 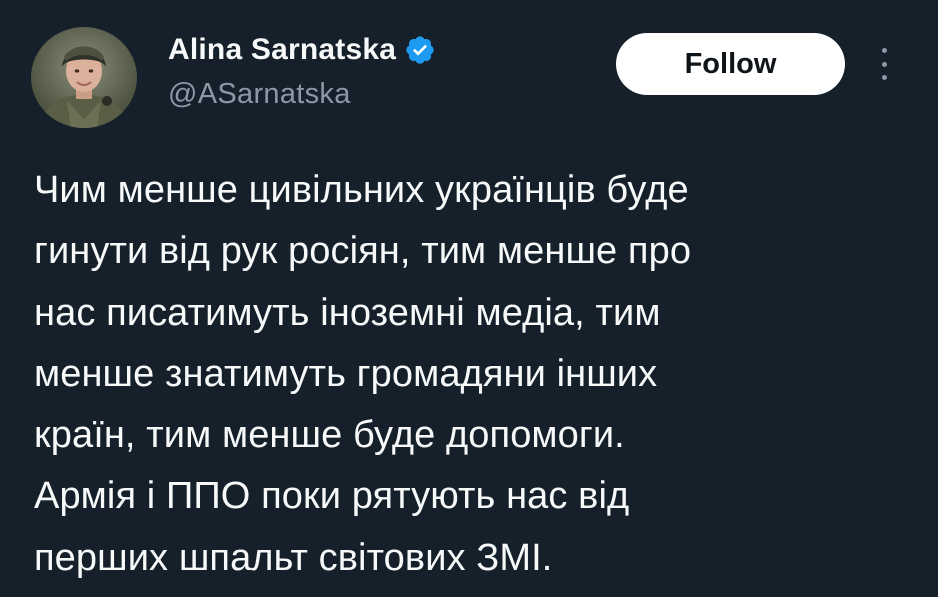 What do you see at coordinates (730, 64) in the screenshot?
I see `follow-button: Follow` at bounding box center [730, 64].